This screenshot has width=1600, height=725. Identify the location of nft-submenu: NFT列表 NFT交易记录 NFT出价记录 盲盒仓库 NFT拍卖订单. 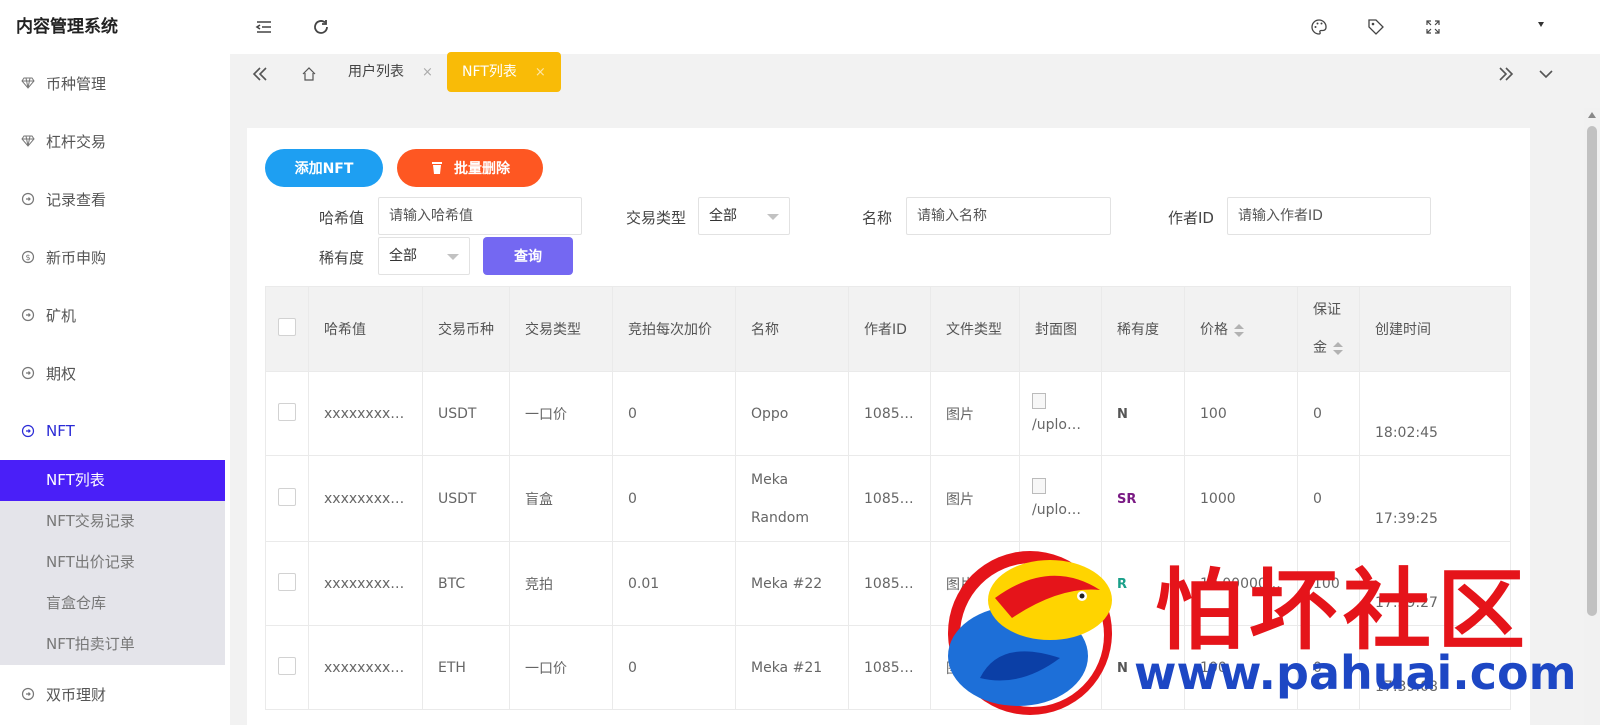
(112, 562).